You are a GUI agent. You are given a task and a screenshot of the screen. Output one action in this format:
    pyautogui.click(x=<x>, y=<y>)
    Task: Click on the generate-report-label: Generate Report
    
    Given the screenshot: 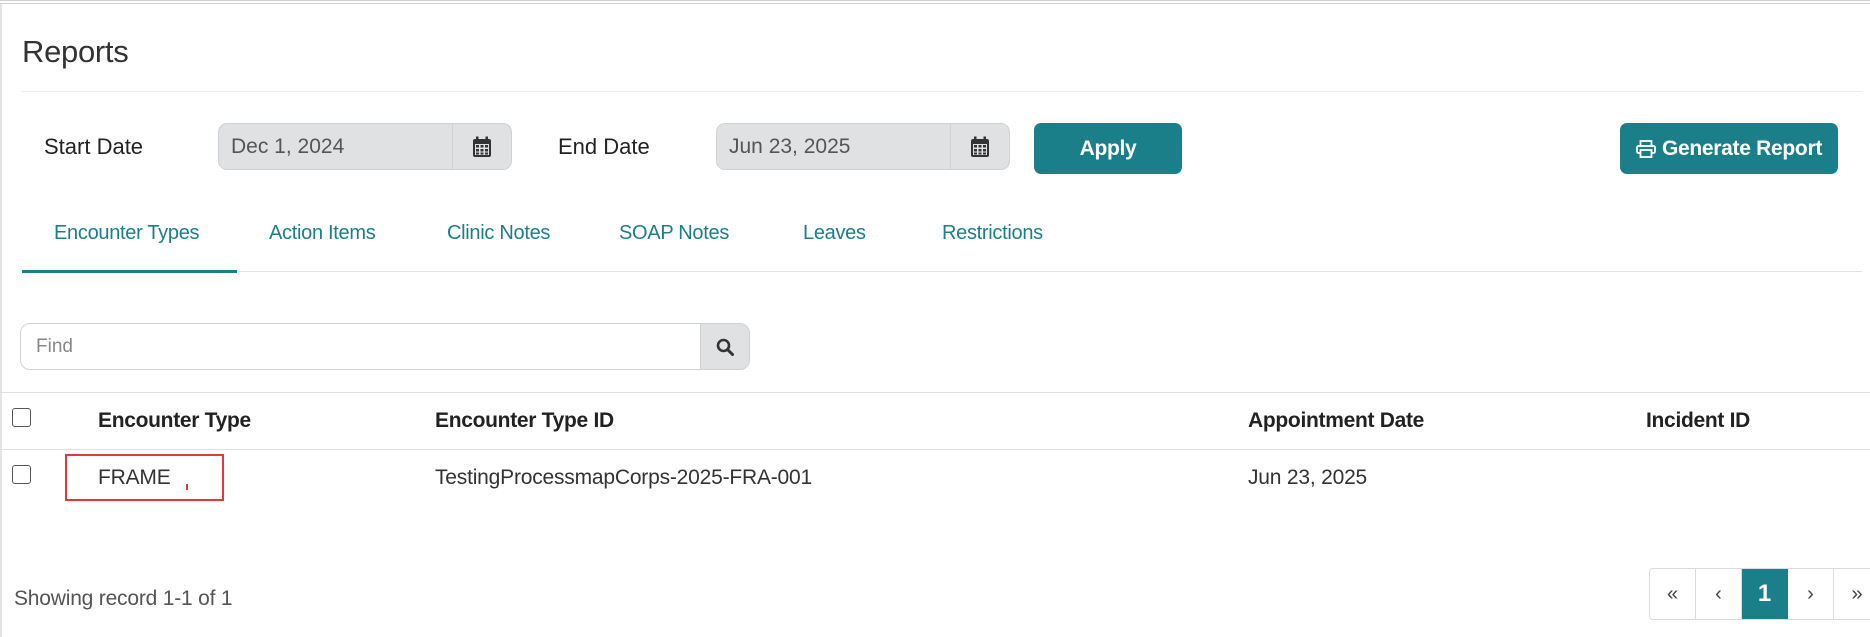 What is the action you would take?
    pyautogui.click(x=1742, y=148)
    